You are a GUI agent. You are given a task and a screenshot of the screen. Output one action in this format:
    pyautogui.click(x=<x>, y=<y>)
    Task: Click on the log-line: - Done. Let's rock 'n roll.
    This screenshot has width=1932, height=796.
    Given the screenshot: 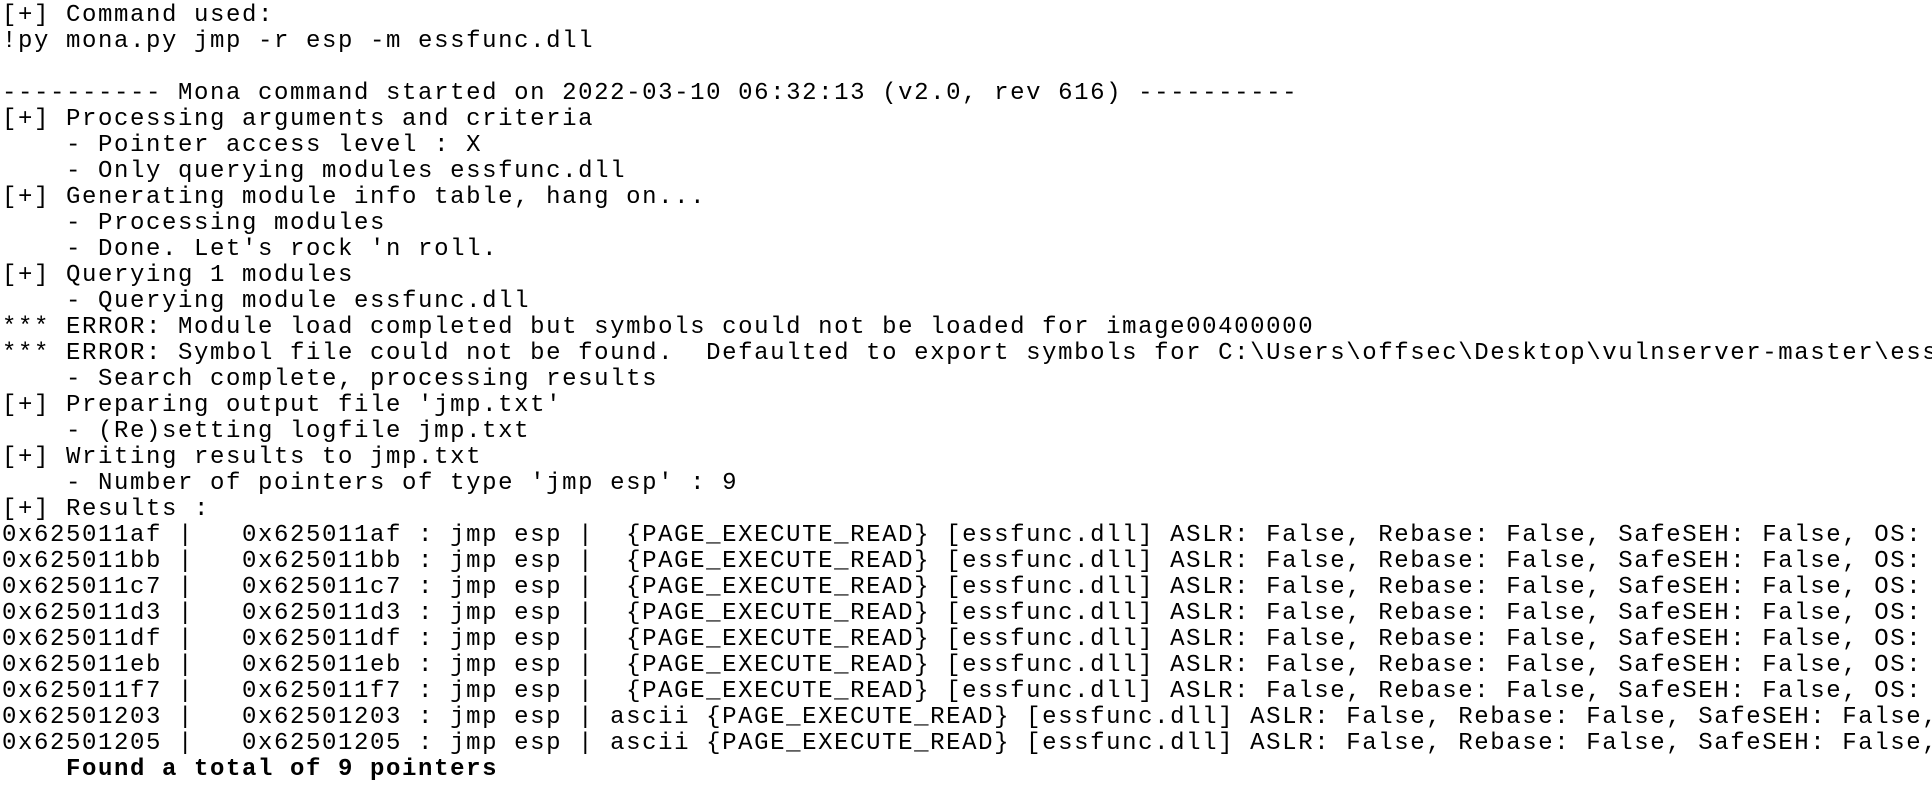 What is the action you would take?
    pyautogui.click(x=250, y=250)
    